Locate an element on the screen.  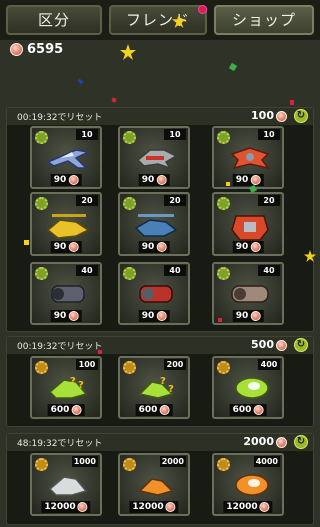
section-header: 00:19:32でリセット 500 ↻ is located at coordinates (160, 345).